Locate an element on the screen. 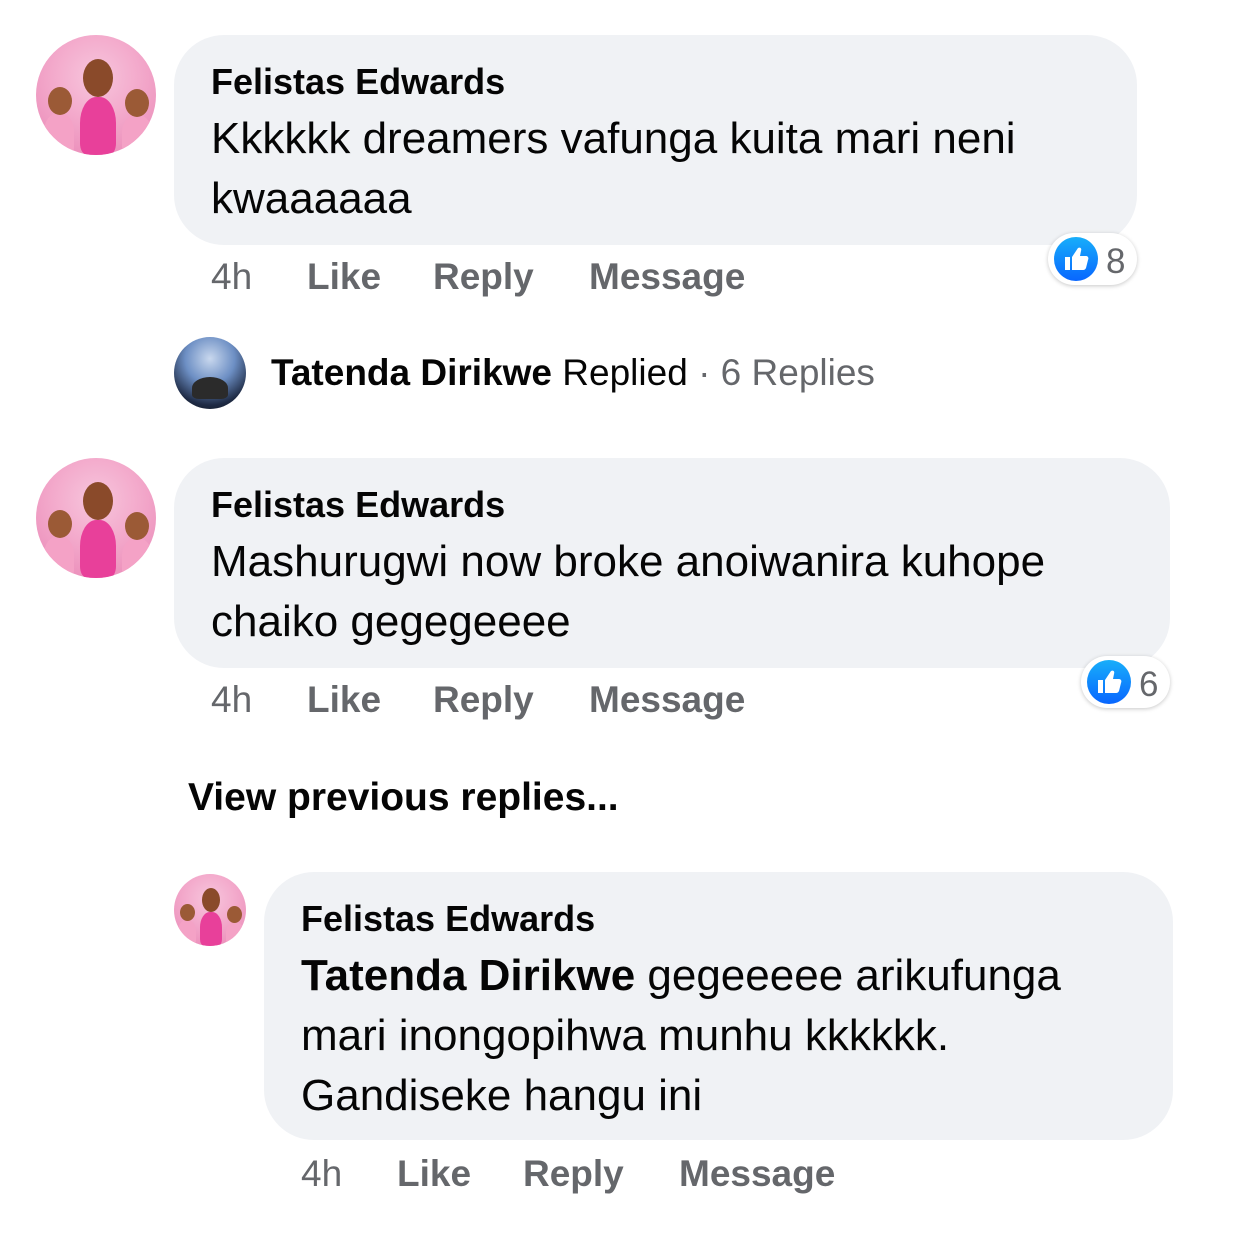 The width and height of the screenshot is (1242, 1251). reaction-count: 6 is located at coordinates (1149, 684).